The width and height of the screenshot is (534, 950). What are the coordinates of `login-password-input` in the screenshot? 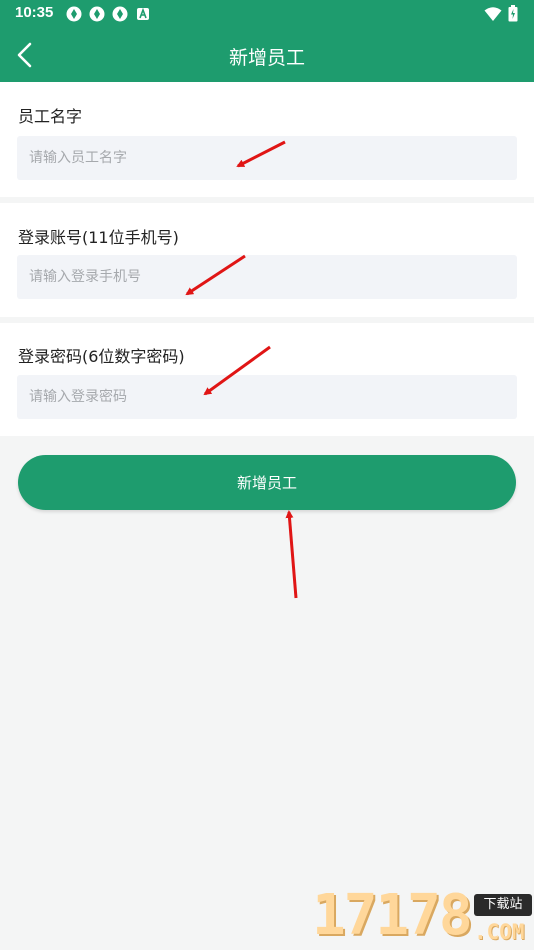 It's located at (267, 397).